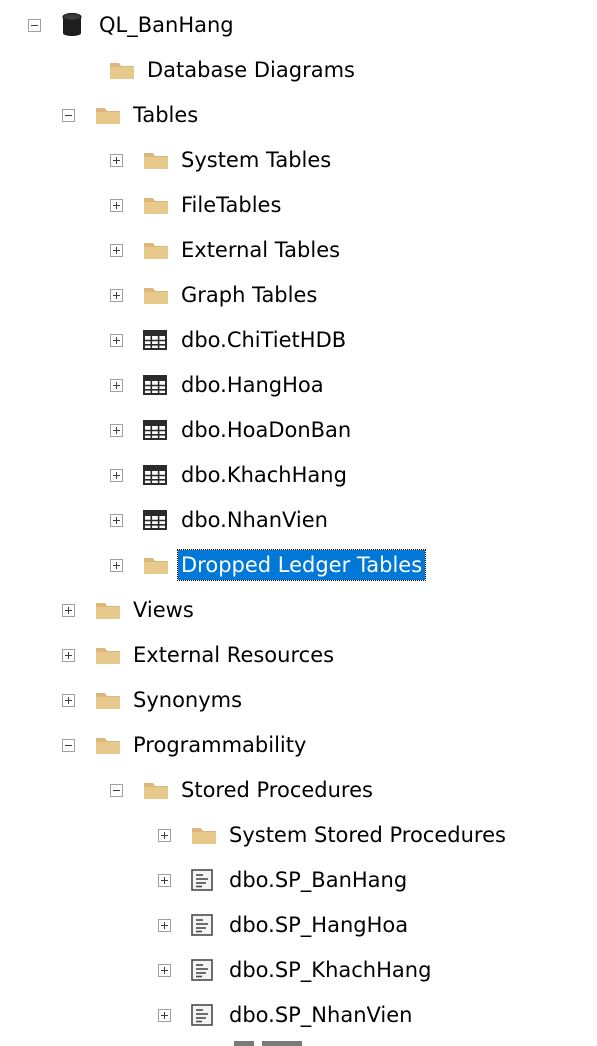  I want to click on tree-node-ql-banhang: QL_BanHang, so click(132, 25).